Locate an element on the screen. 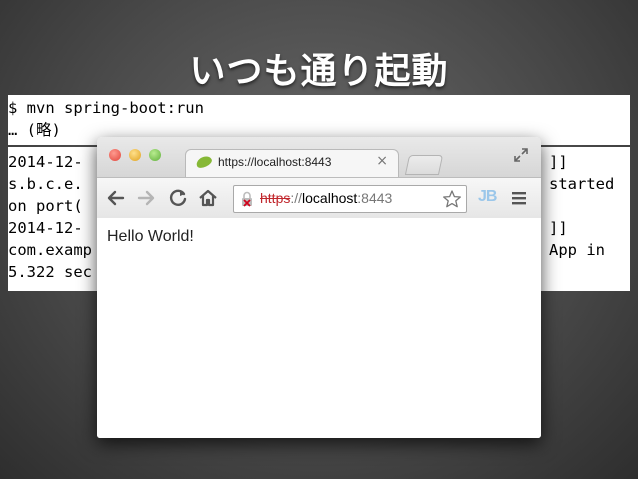  log-line-left: com.examp is located at coordinates (50, 250).